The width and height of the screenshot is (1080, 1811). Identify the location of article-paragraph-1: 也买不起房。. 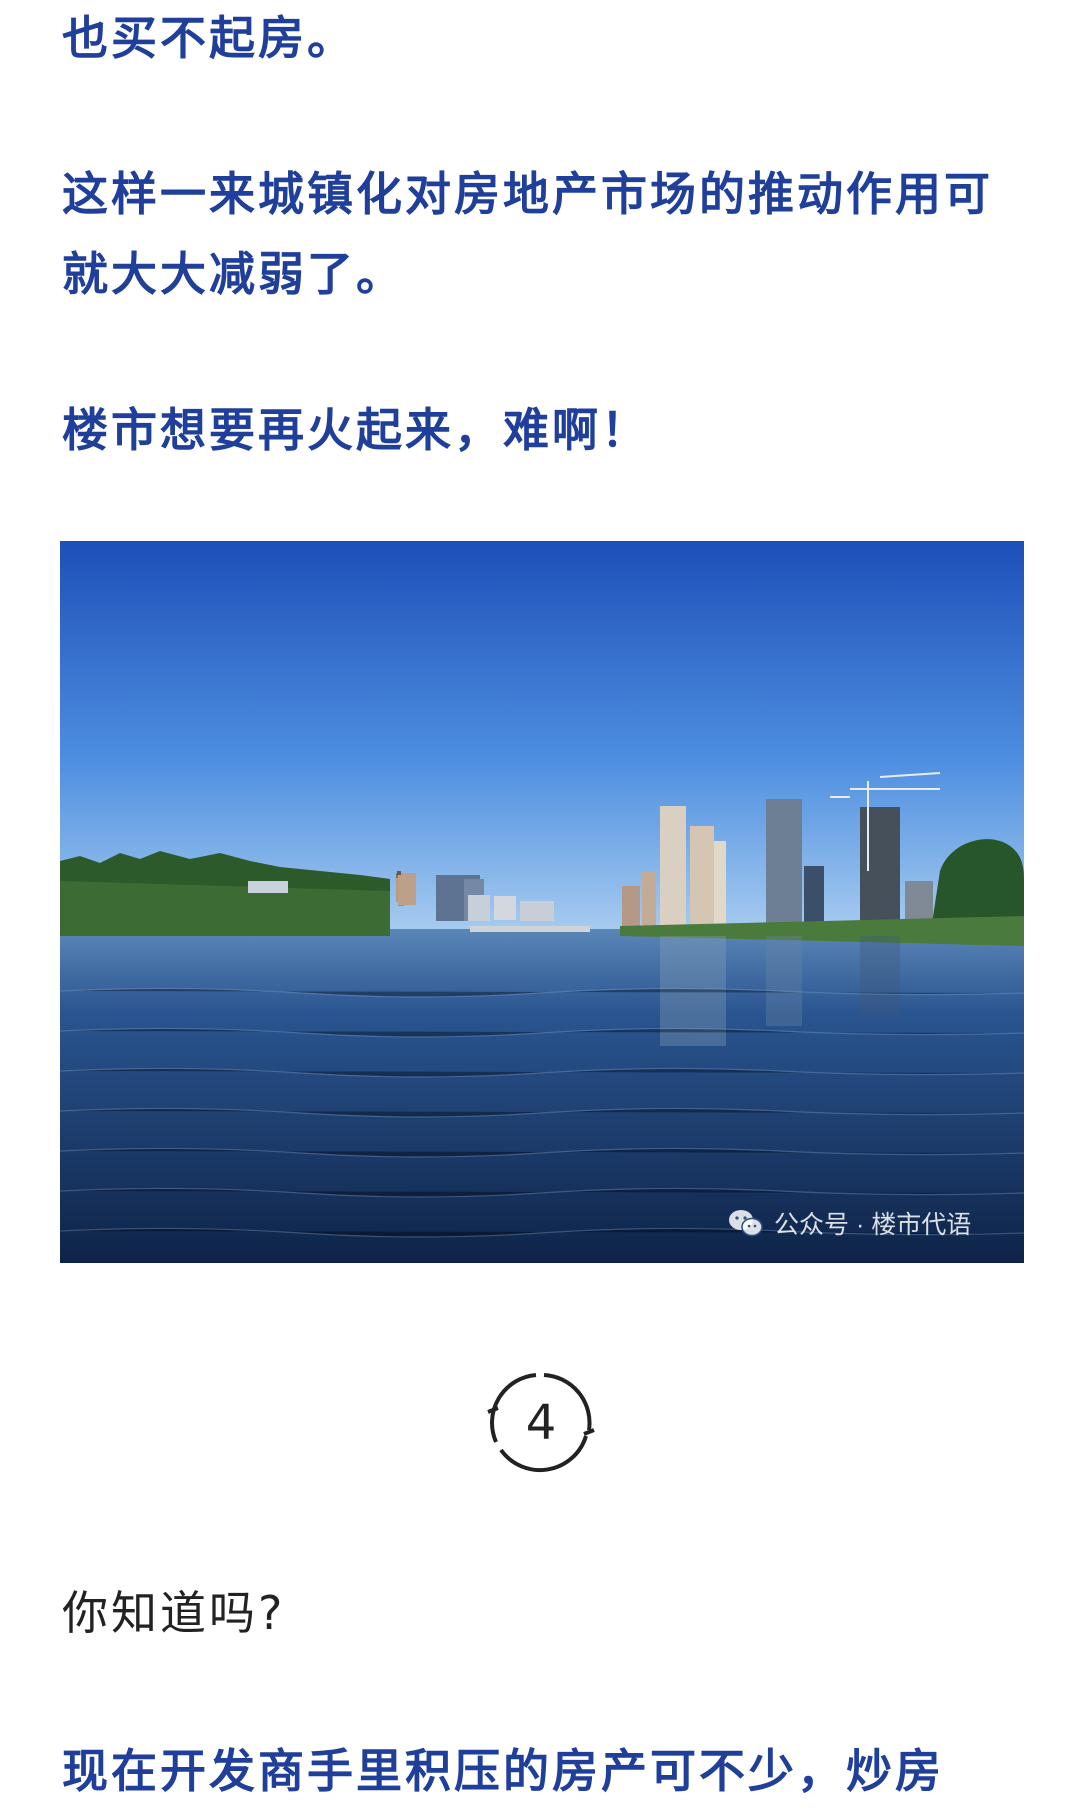
(209, 38).